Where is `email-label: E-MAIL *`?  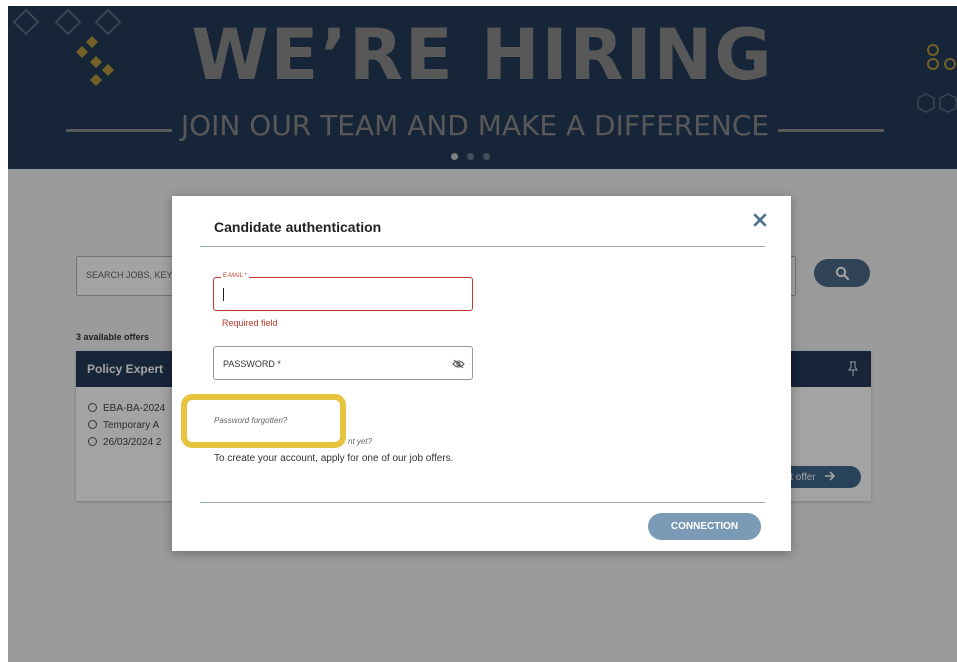
email-label: E-MAIL * is located at coordinates (235, 276).